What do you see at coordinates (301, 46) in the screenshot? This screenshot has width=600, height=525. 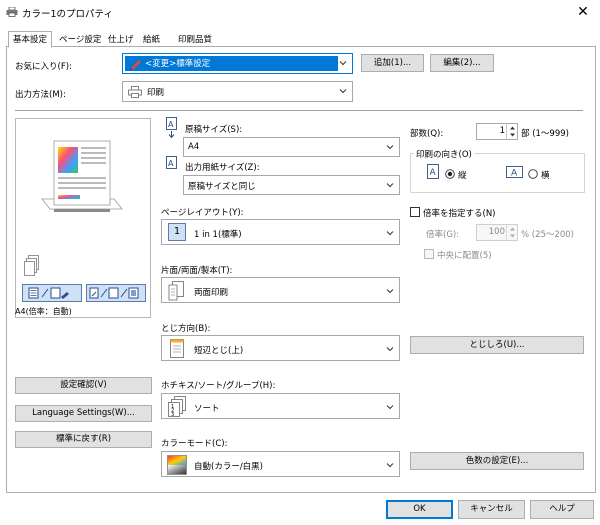 I see `tab-divider` at bounding box center [301, 46].